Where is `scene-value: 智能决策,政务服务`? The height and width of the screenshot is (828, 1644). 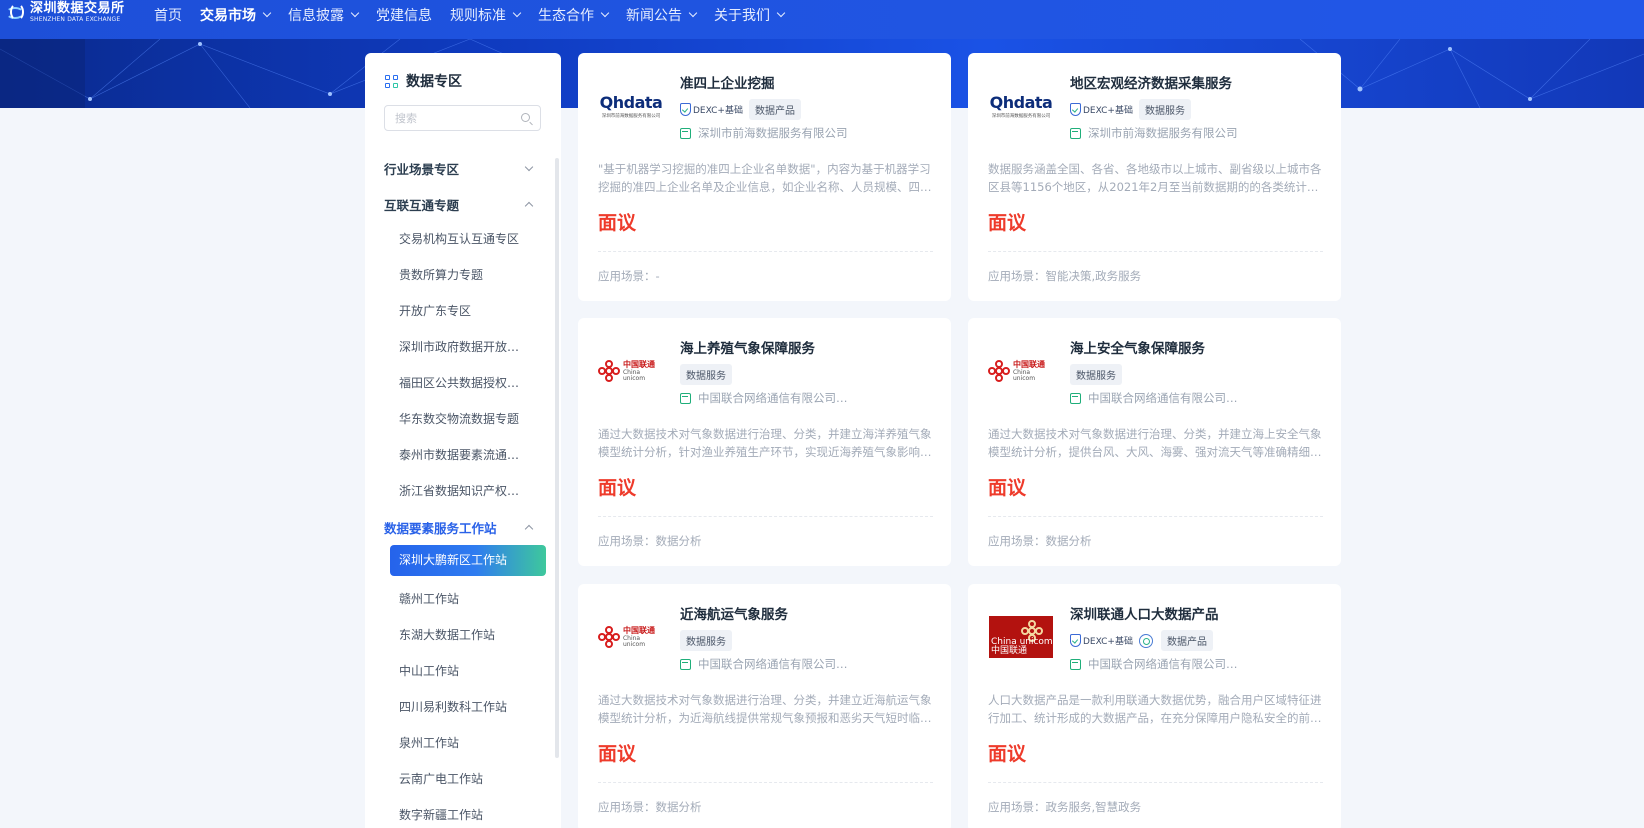
scene-value: 智能决策,政务服务 is located at coordinates (1093, 276).